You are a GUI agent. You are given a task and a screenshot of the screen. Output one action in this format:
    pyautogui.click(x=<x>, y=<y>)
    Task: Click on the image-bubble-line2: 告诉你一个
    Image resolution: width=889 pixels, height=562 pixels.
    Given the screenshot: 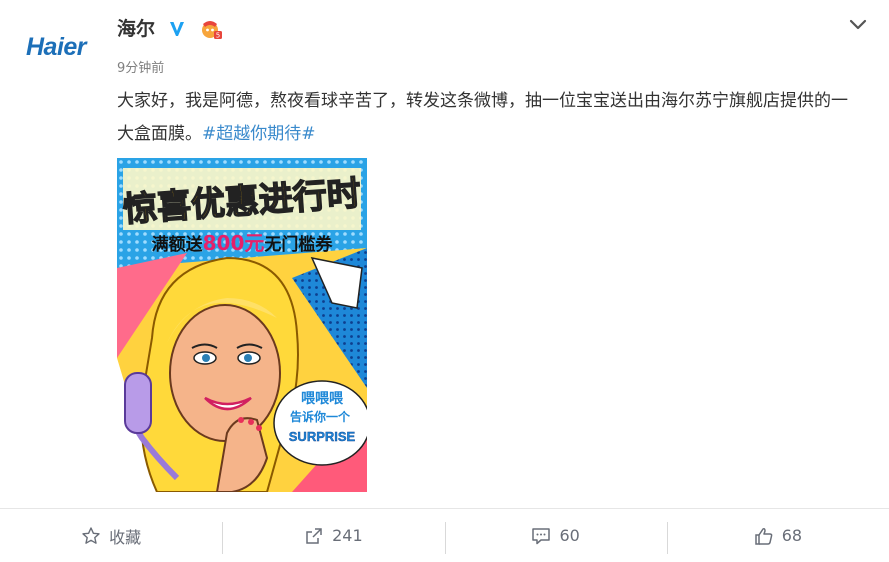 What is the action you would take?
    pyautogui.click(x=320, y=416)
    